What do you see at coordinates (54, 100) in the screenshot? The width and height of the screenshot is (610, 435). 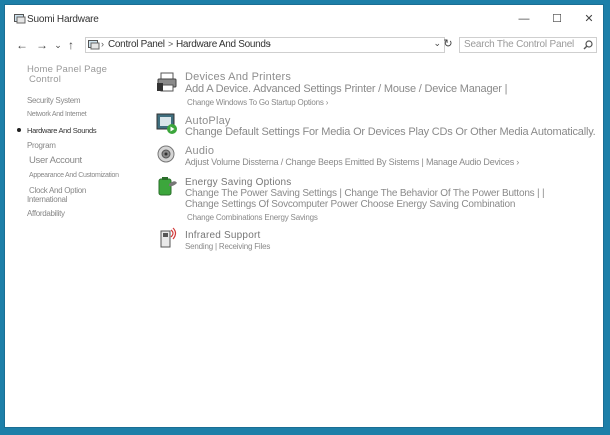 I see `sidebar-item-security: Security System` at bounding box center [54, 100].